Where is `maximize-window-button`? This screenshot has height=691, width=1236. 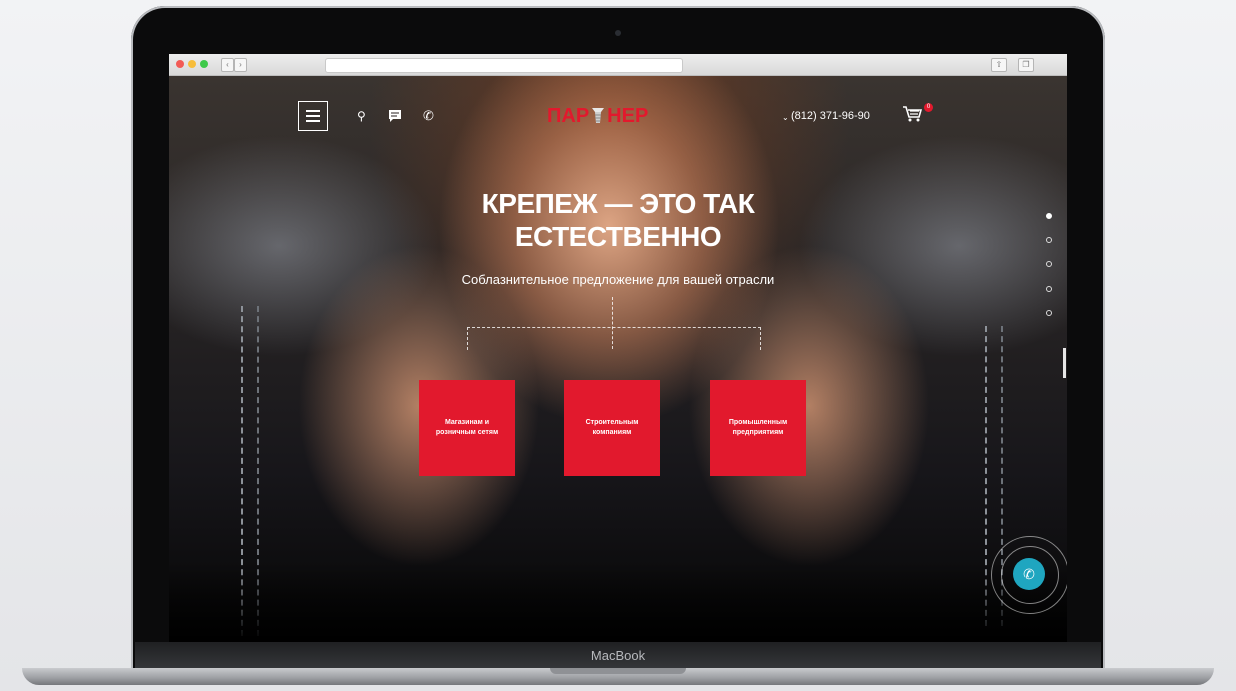
maximize-window-button is located at coordinates (204, 64).